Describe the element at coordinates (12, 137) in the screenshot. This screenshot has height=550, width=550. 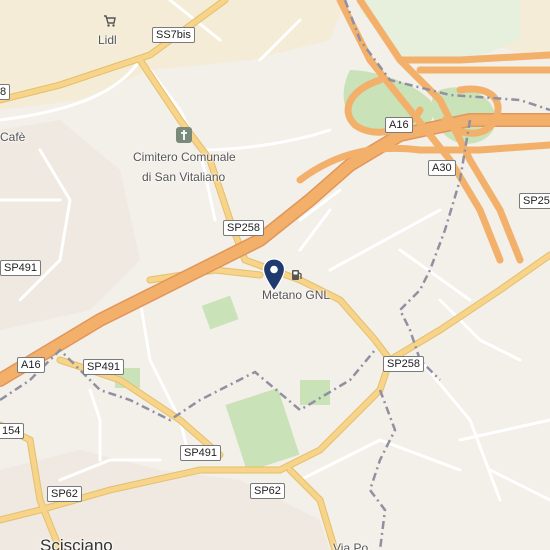
I see `place-label-cafe: Cafè` at that location.